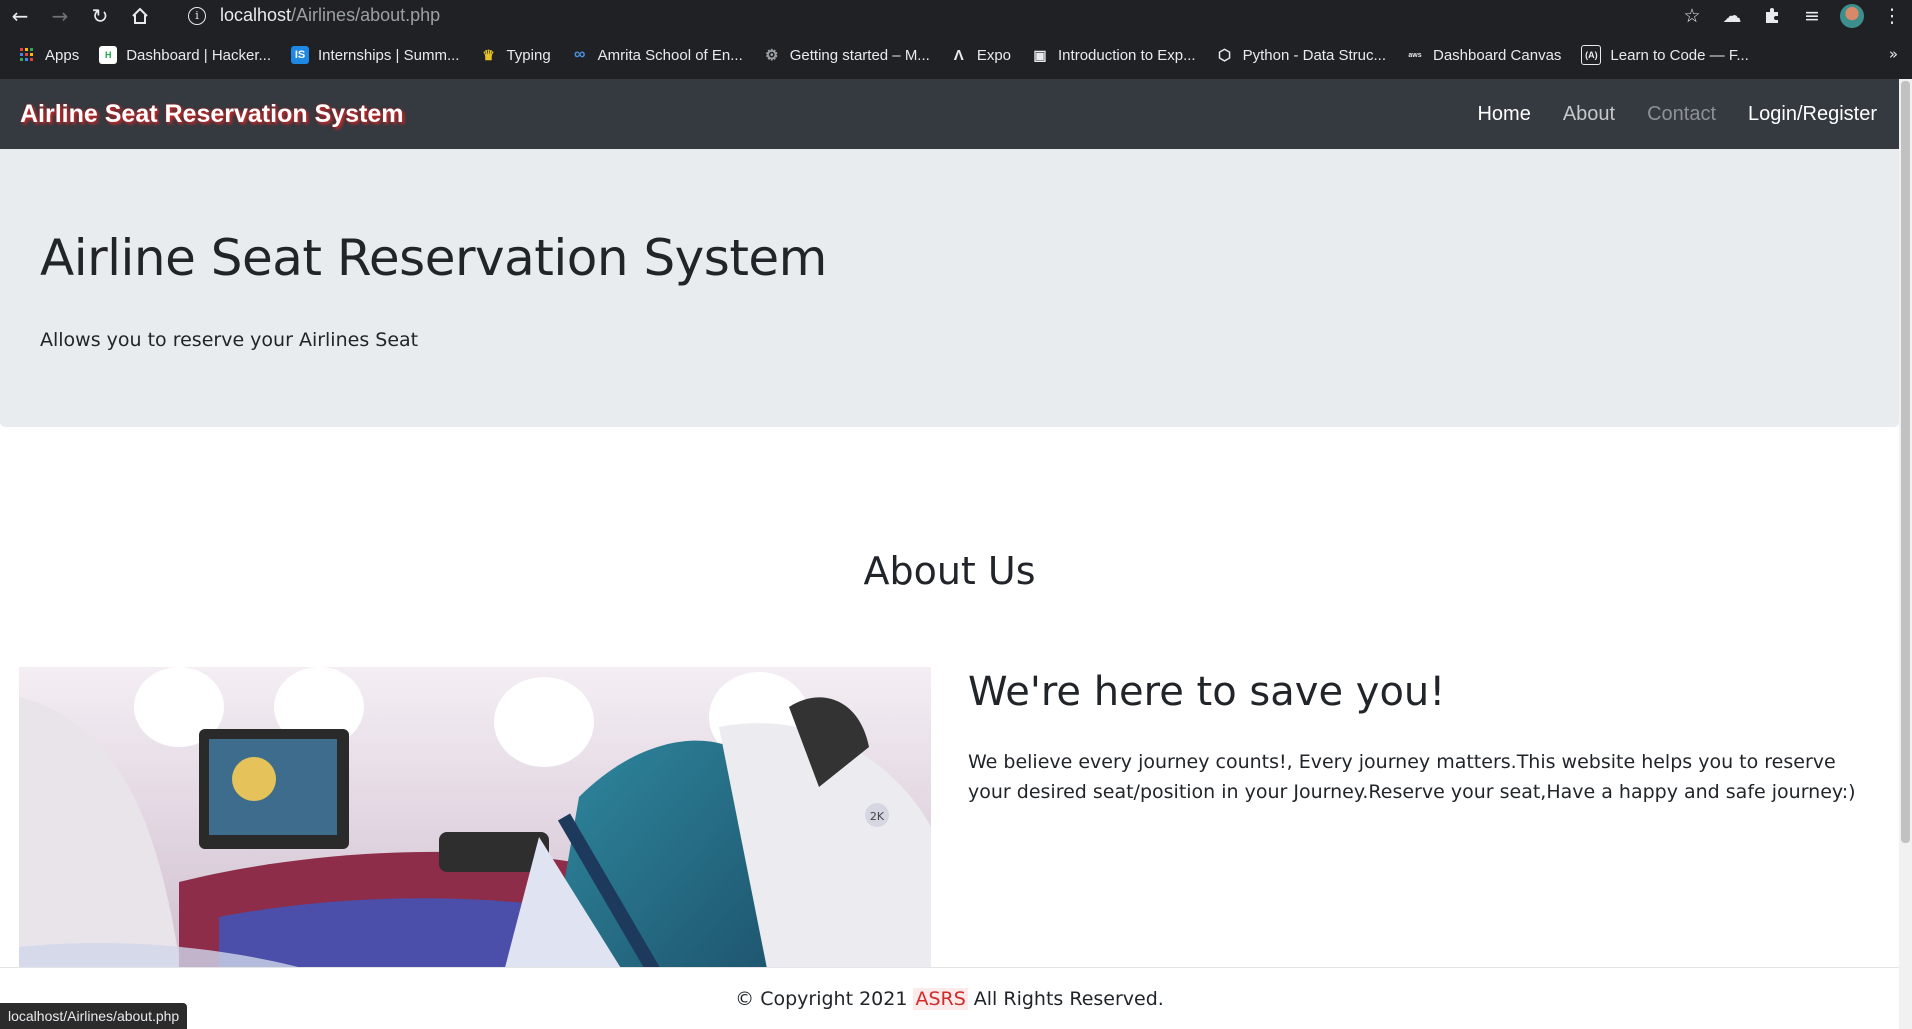 The width and height of the screenshot is (1912, 1029). I want to click on expo-icon: Λ, so click(958, 55).